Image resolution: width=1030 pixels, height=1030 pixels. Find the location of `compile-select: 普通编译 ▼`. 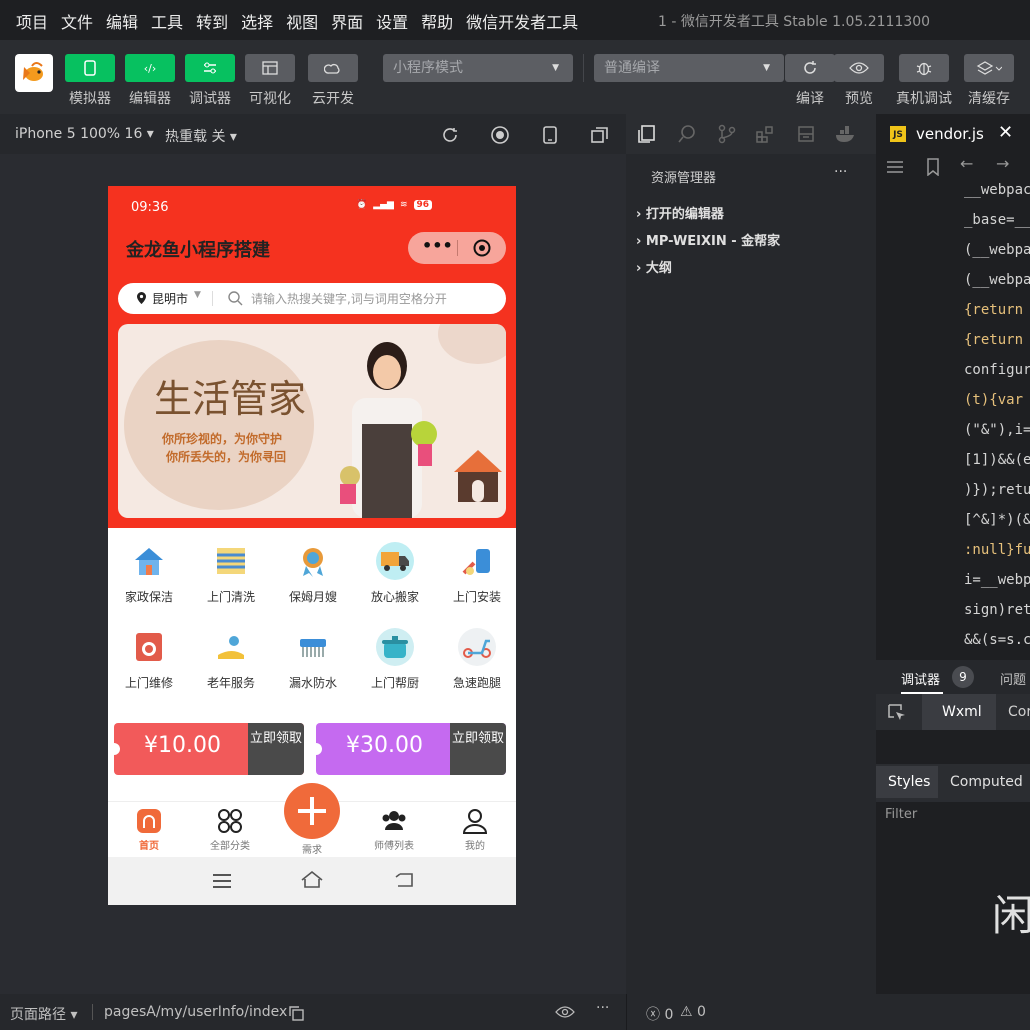

compile-select: 普通编译 ▼ is located at coordinates (689, 68).